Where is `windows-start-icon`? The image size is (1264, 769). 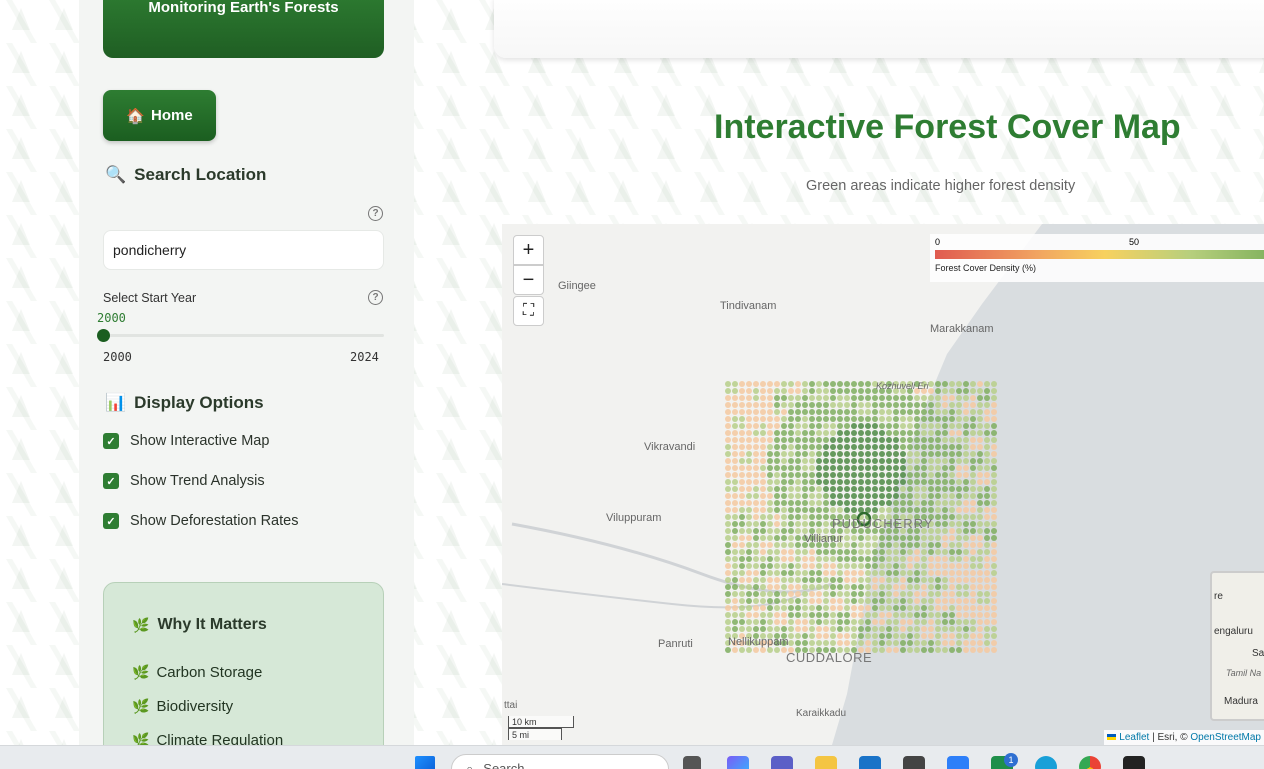
windows-start-icon is located at coordinates (425, 762).